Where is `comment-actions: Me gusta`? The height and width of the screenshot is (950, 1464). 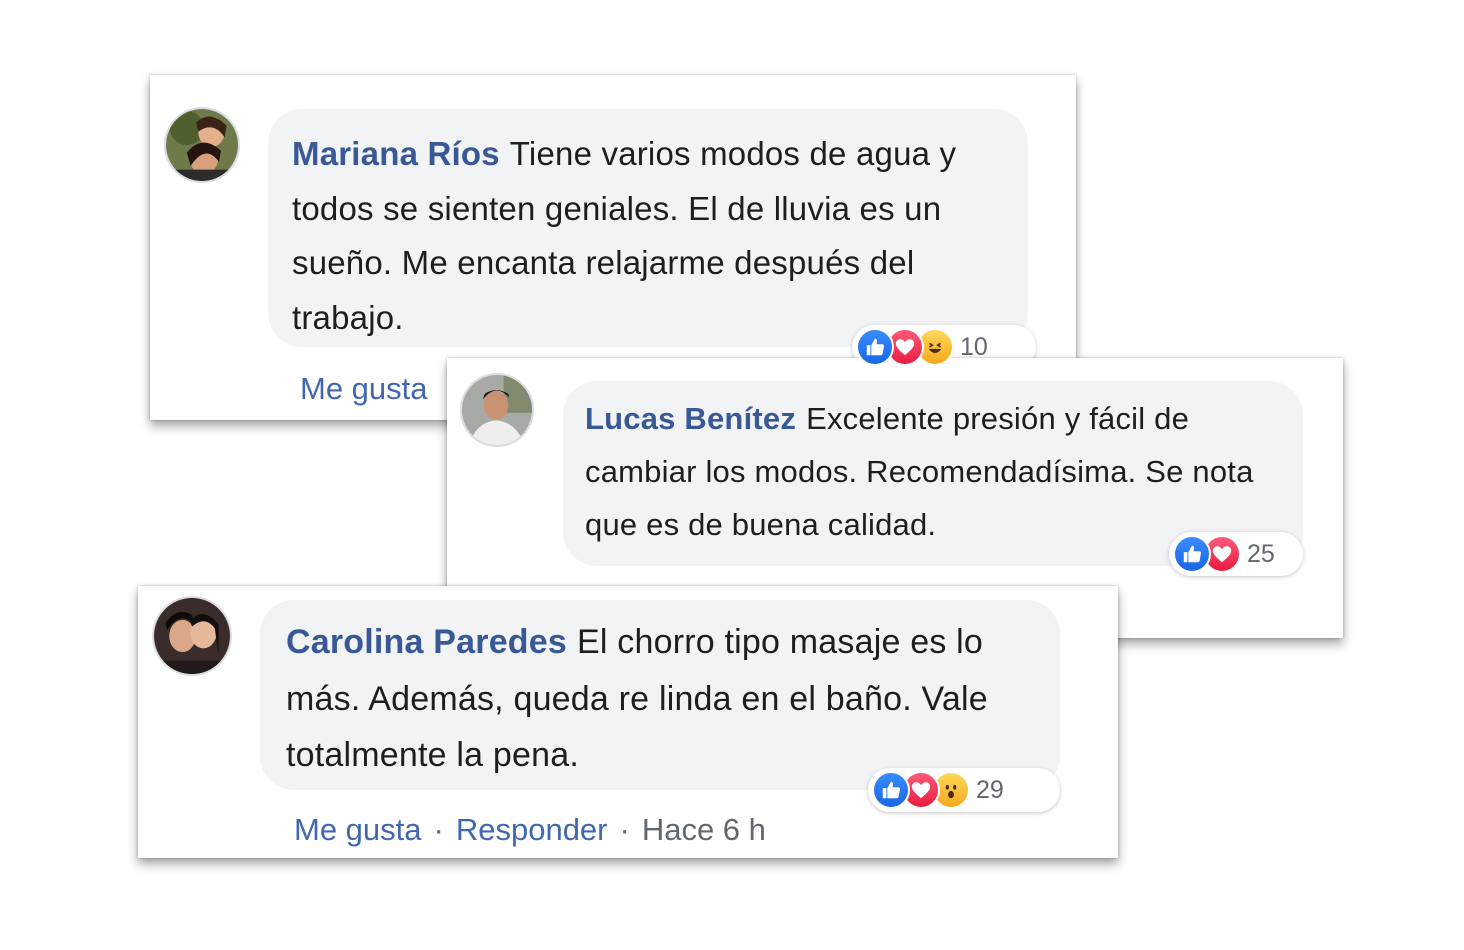
comment-actions: Me gusta is located at coordinates (364, 389).